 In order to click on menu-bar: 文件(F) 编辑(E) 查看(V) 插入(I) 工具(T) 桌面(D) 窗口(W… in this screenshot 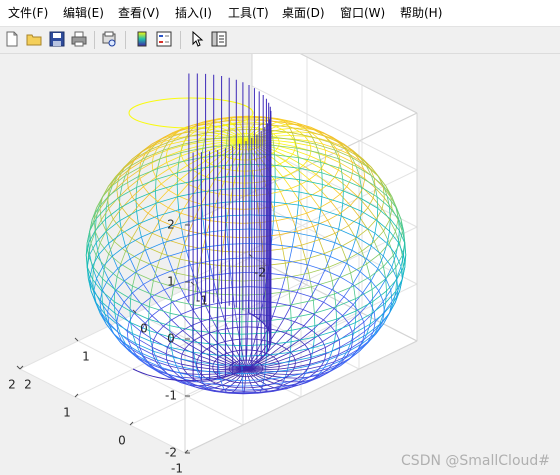, I will do `click(280, 13)`.